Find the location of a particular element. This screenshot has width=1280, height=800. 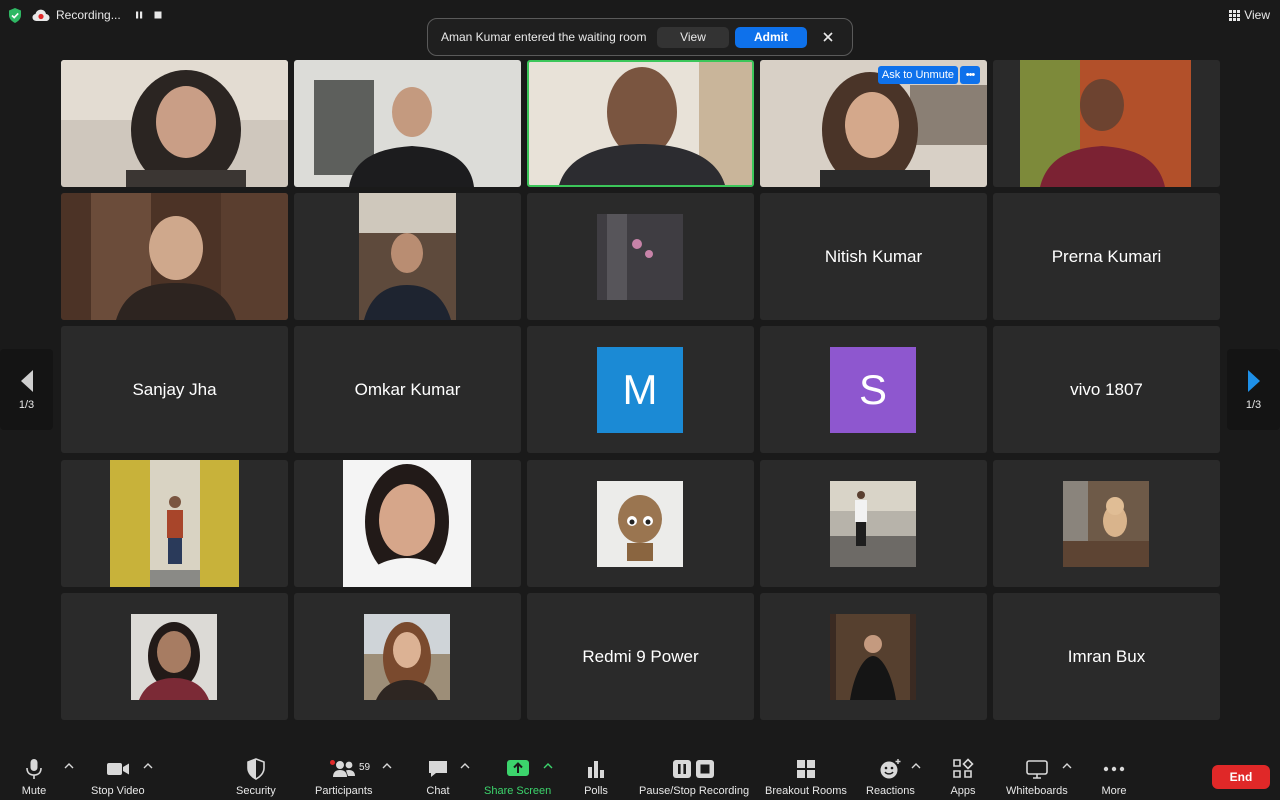

cloud-recording-icon is located at coordinates (41, 15).